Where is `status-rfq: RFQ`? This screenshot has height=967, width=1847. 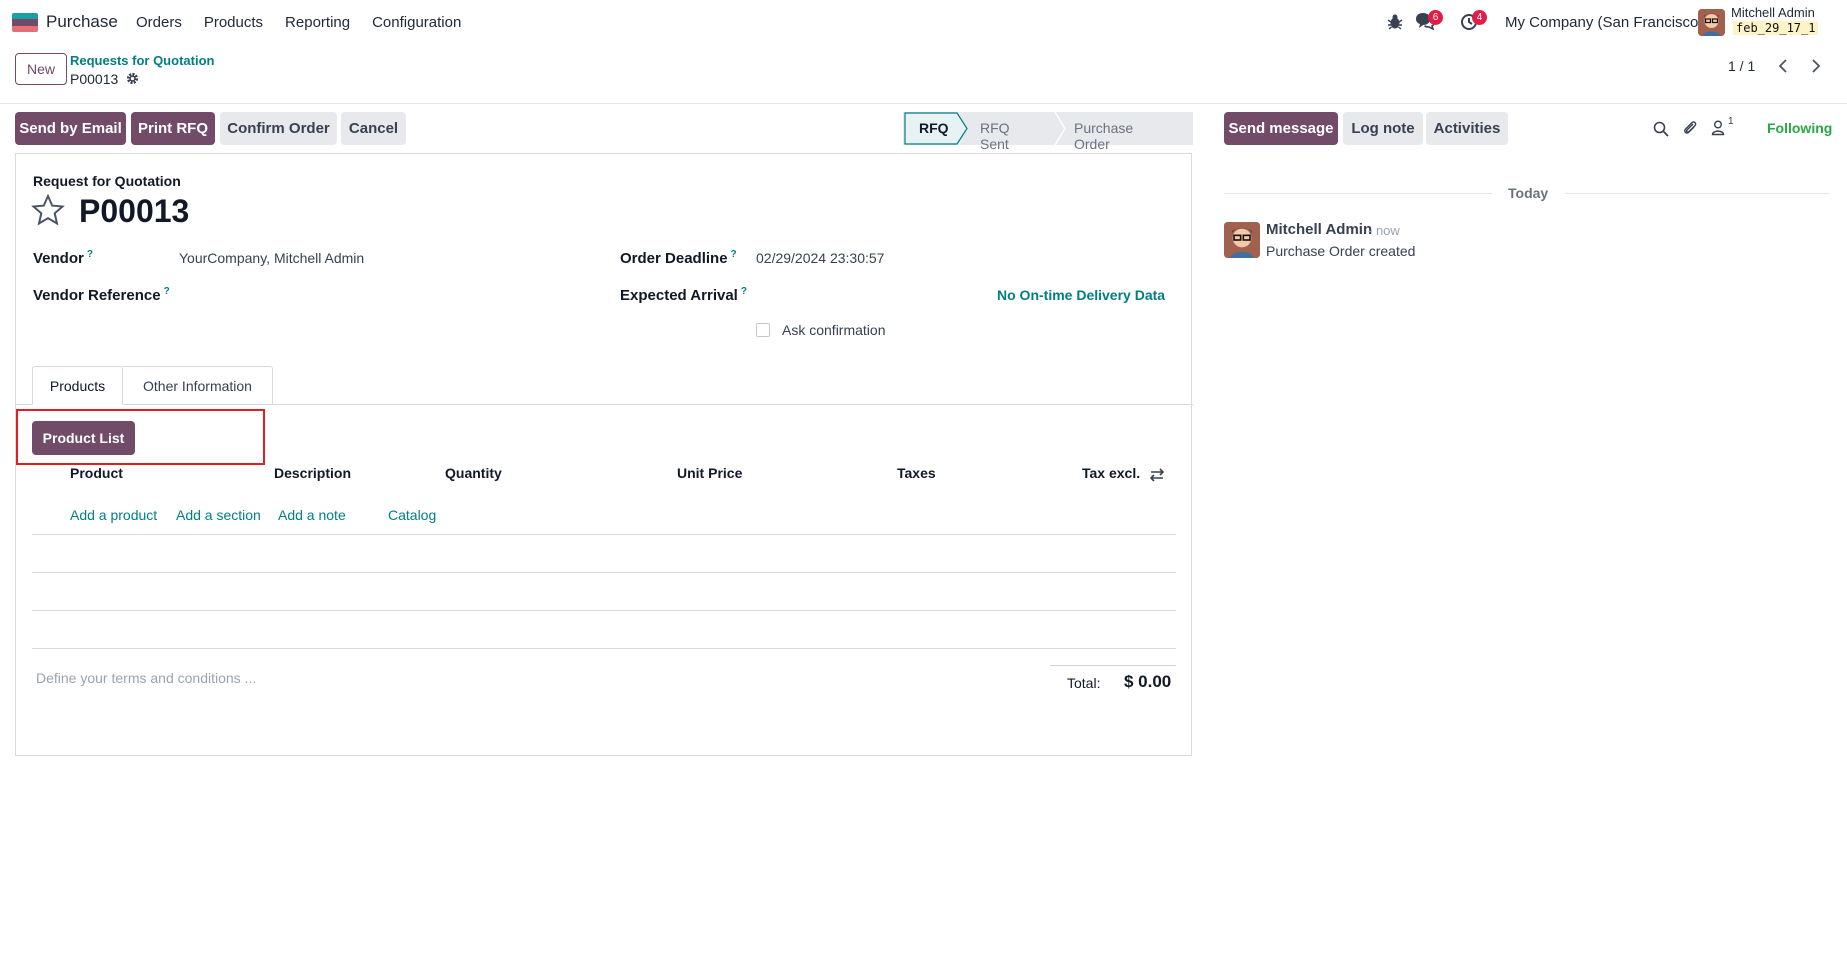
status-rfq: RFQ is located at coordinates (934, 128).